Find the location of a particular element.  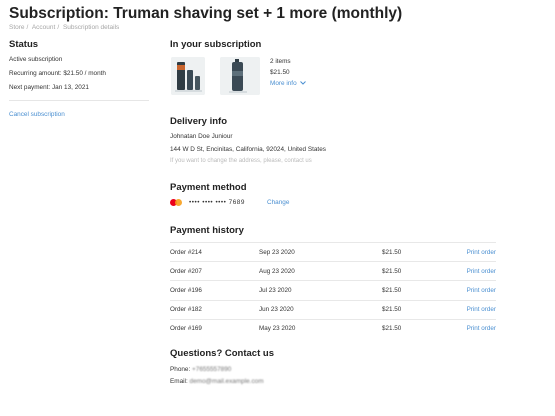

breadcrumb: Store / Account / Subscription details is located at coordinates (64, 27).